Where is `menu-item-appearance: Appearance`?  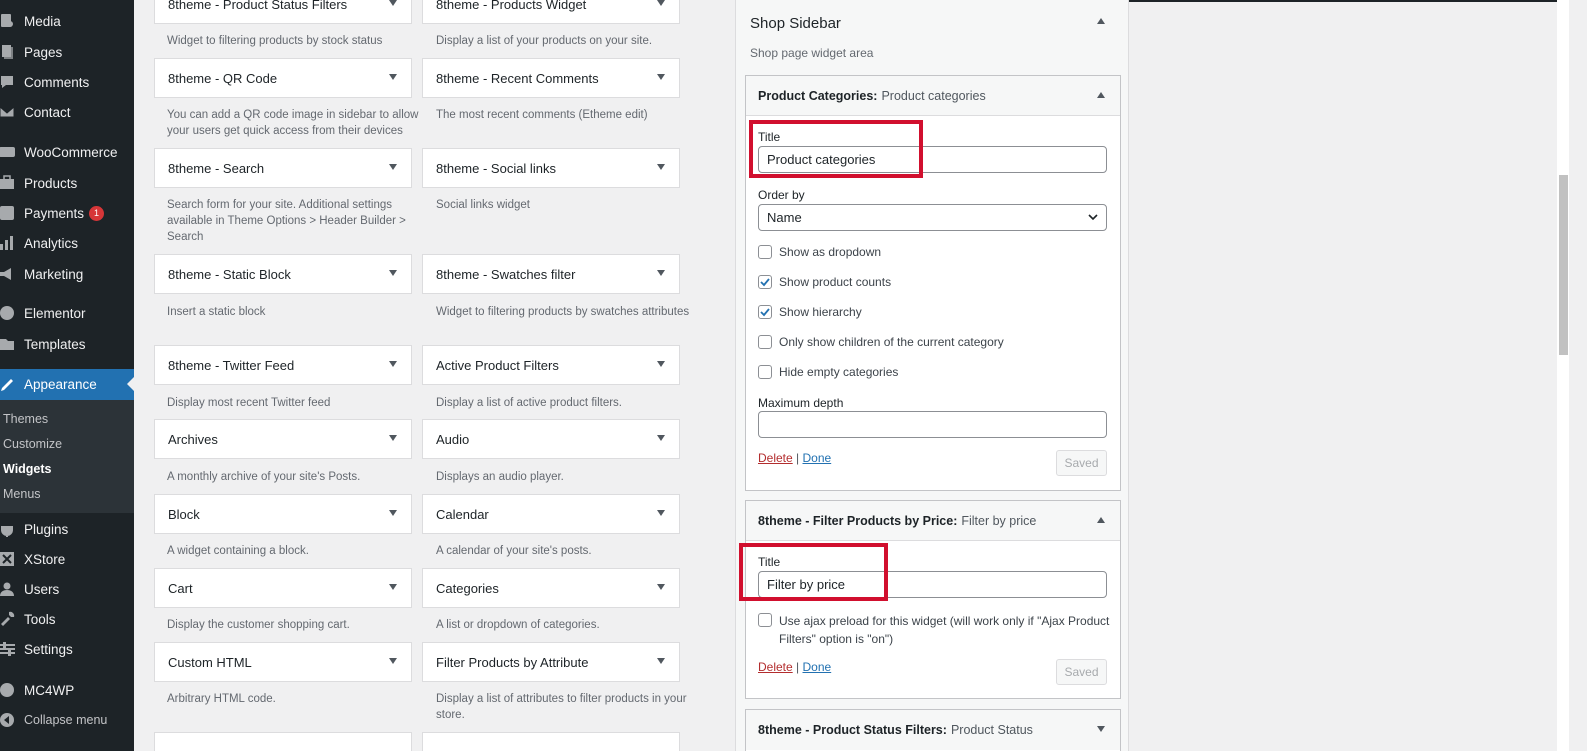 menu-item-appearance: Appearance is located at coordinates (67, 384).